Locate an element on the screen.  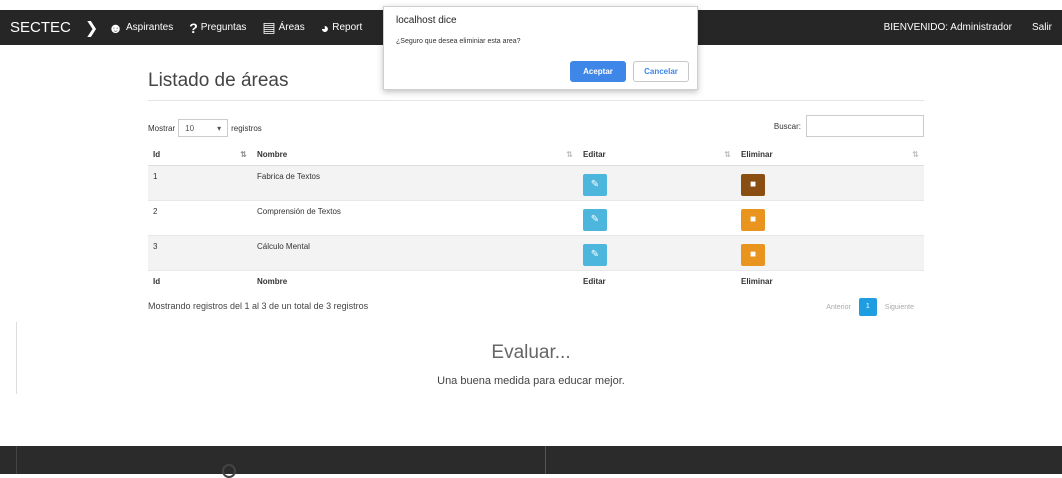
pagination: Anterior 1 Siguiente is located at coordinates (870, 307).